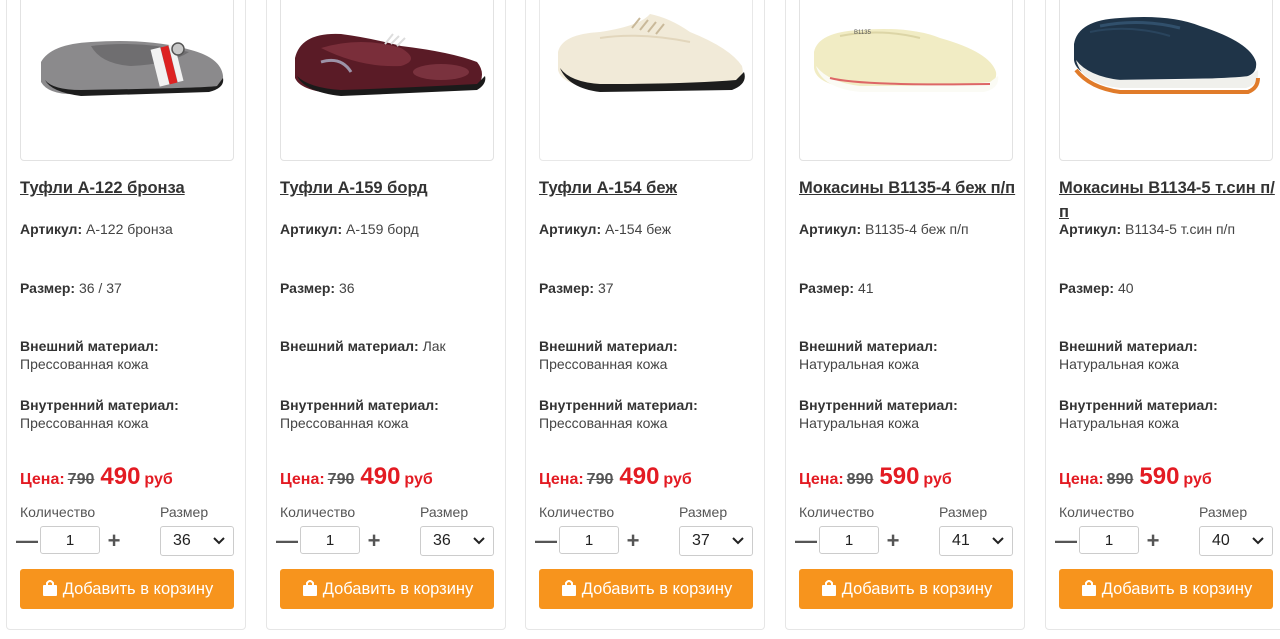 This screenshot has height=639, width=1280. Describe the element at coordinates (1221, 540) in the screenshot. I see `size-select-value: 40` at that location.